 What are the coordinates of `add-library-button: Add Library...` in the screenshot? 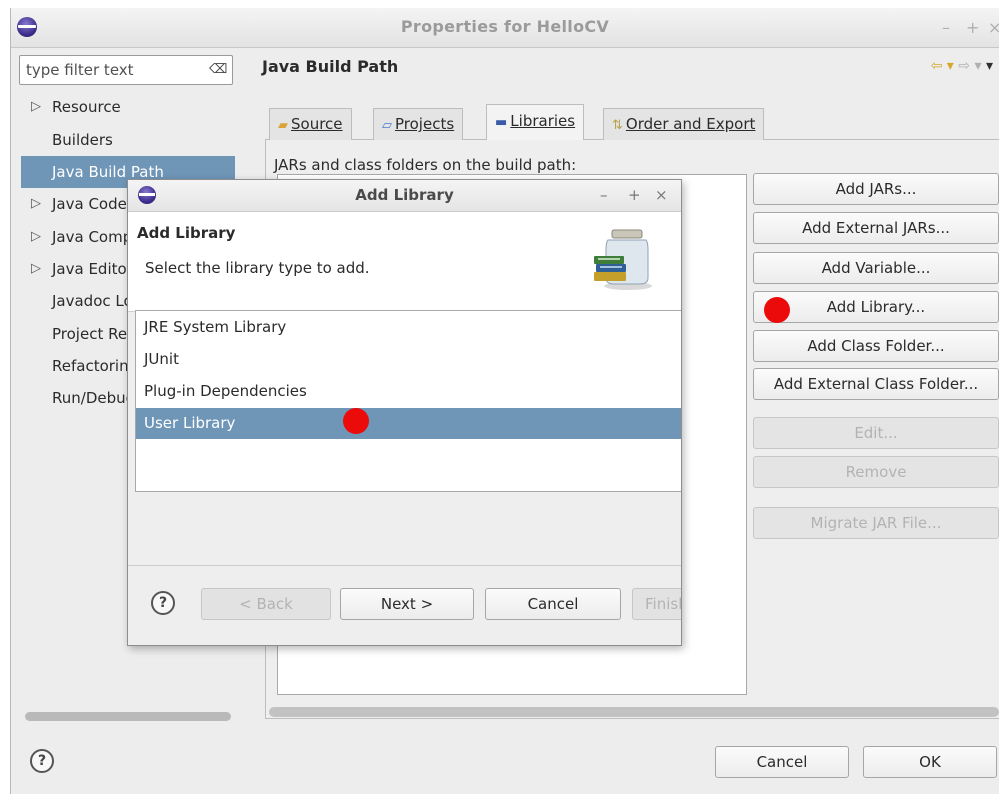 It's located at (876, 307).